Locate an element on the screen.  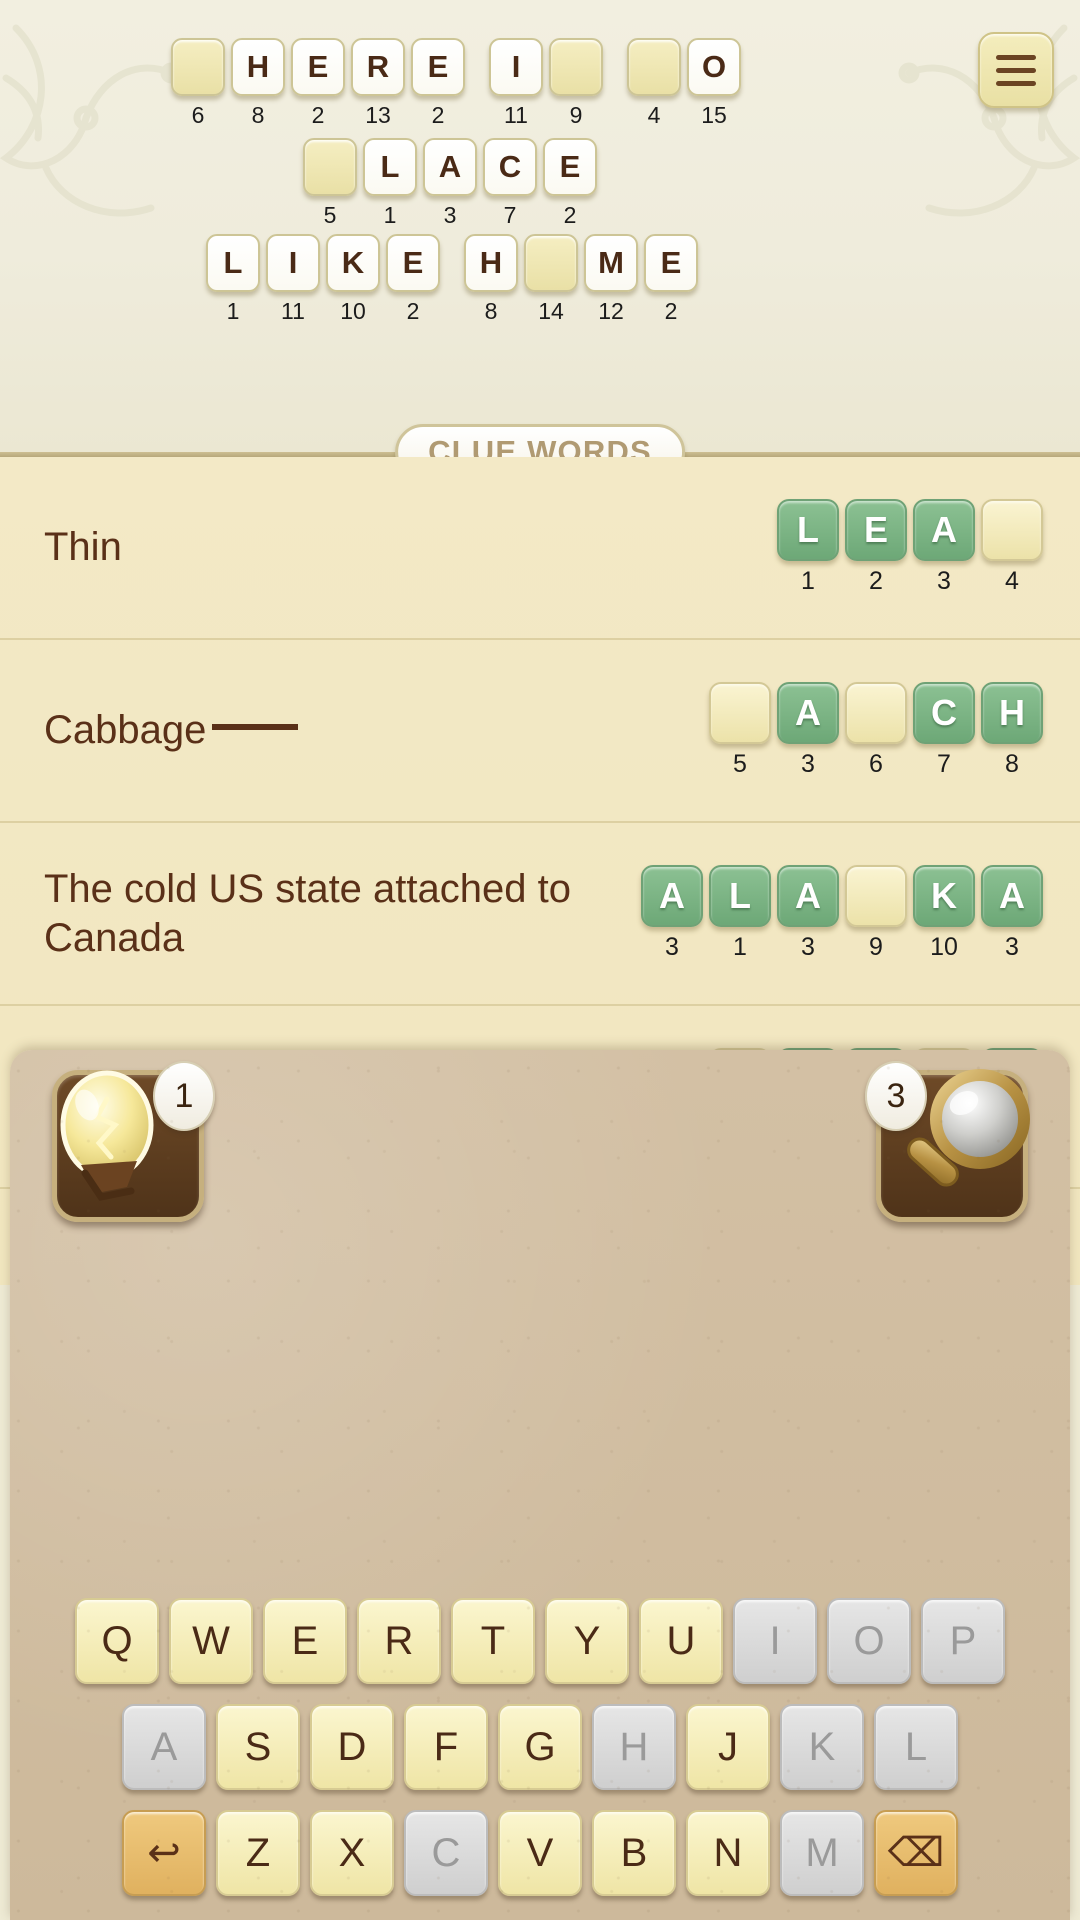
puzzle-tile-filled: C7 is located at coordinates (510, 183).